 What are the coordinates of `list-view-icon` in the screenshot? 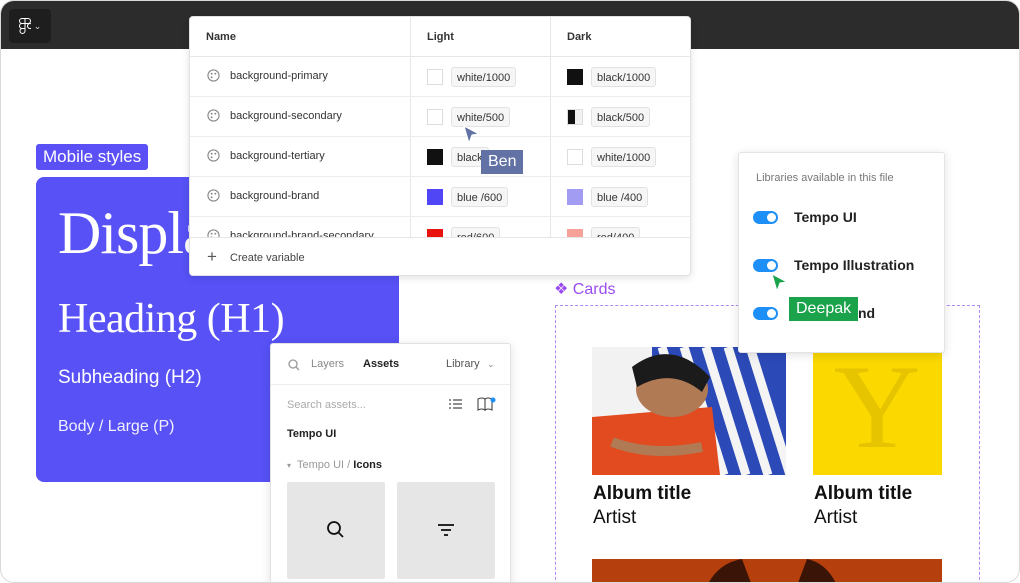 It's located at (455, 404).